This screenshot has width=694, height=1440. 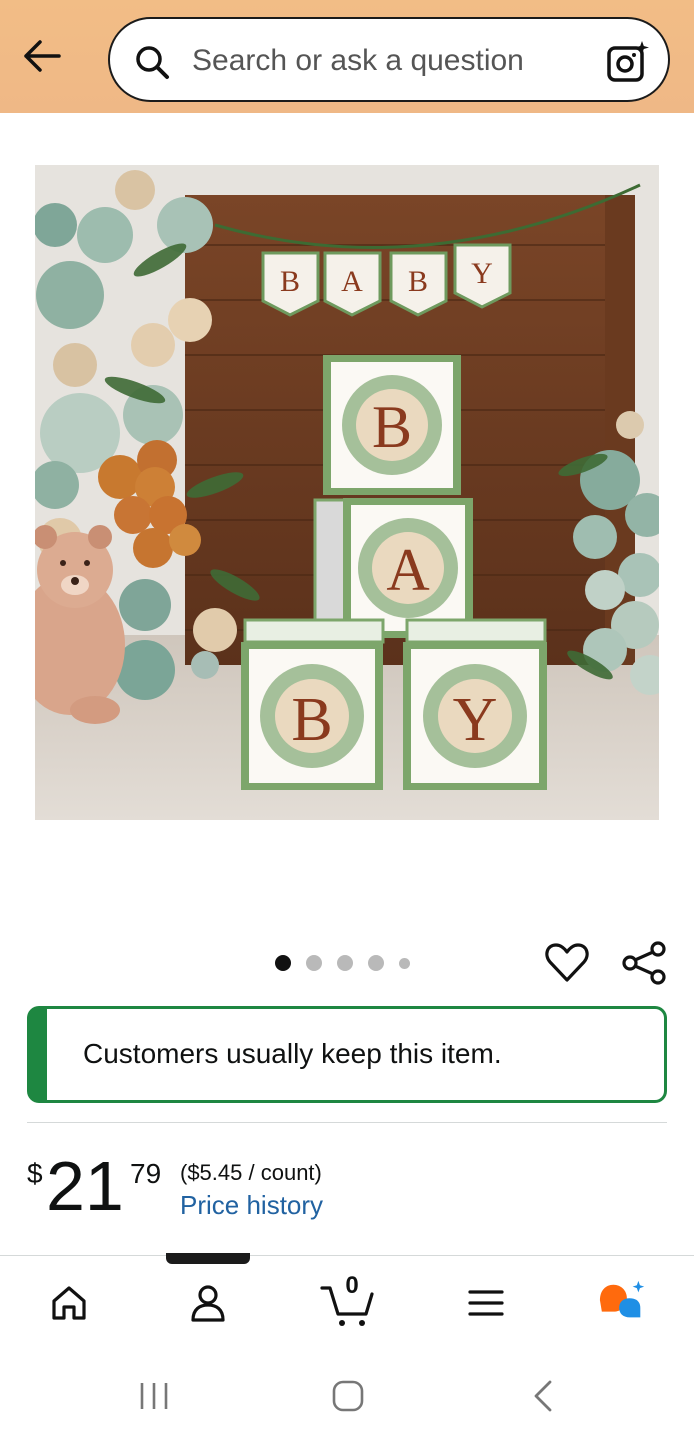 I want to click on system-nav-bar, so click(x=347, y=1393).